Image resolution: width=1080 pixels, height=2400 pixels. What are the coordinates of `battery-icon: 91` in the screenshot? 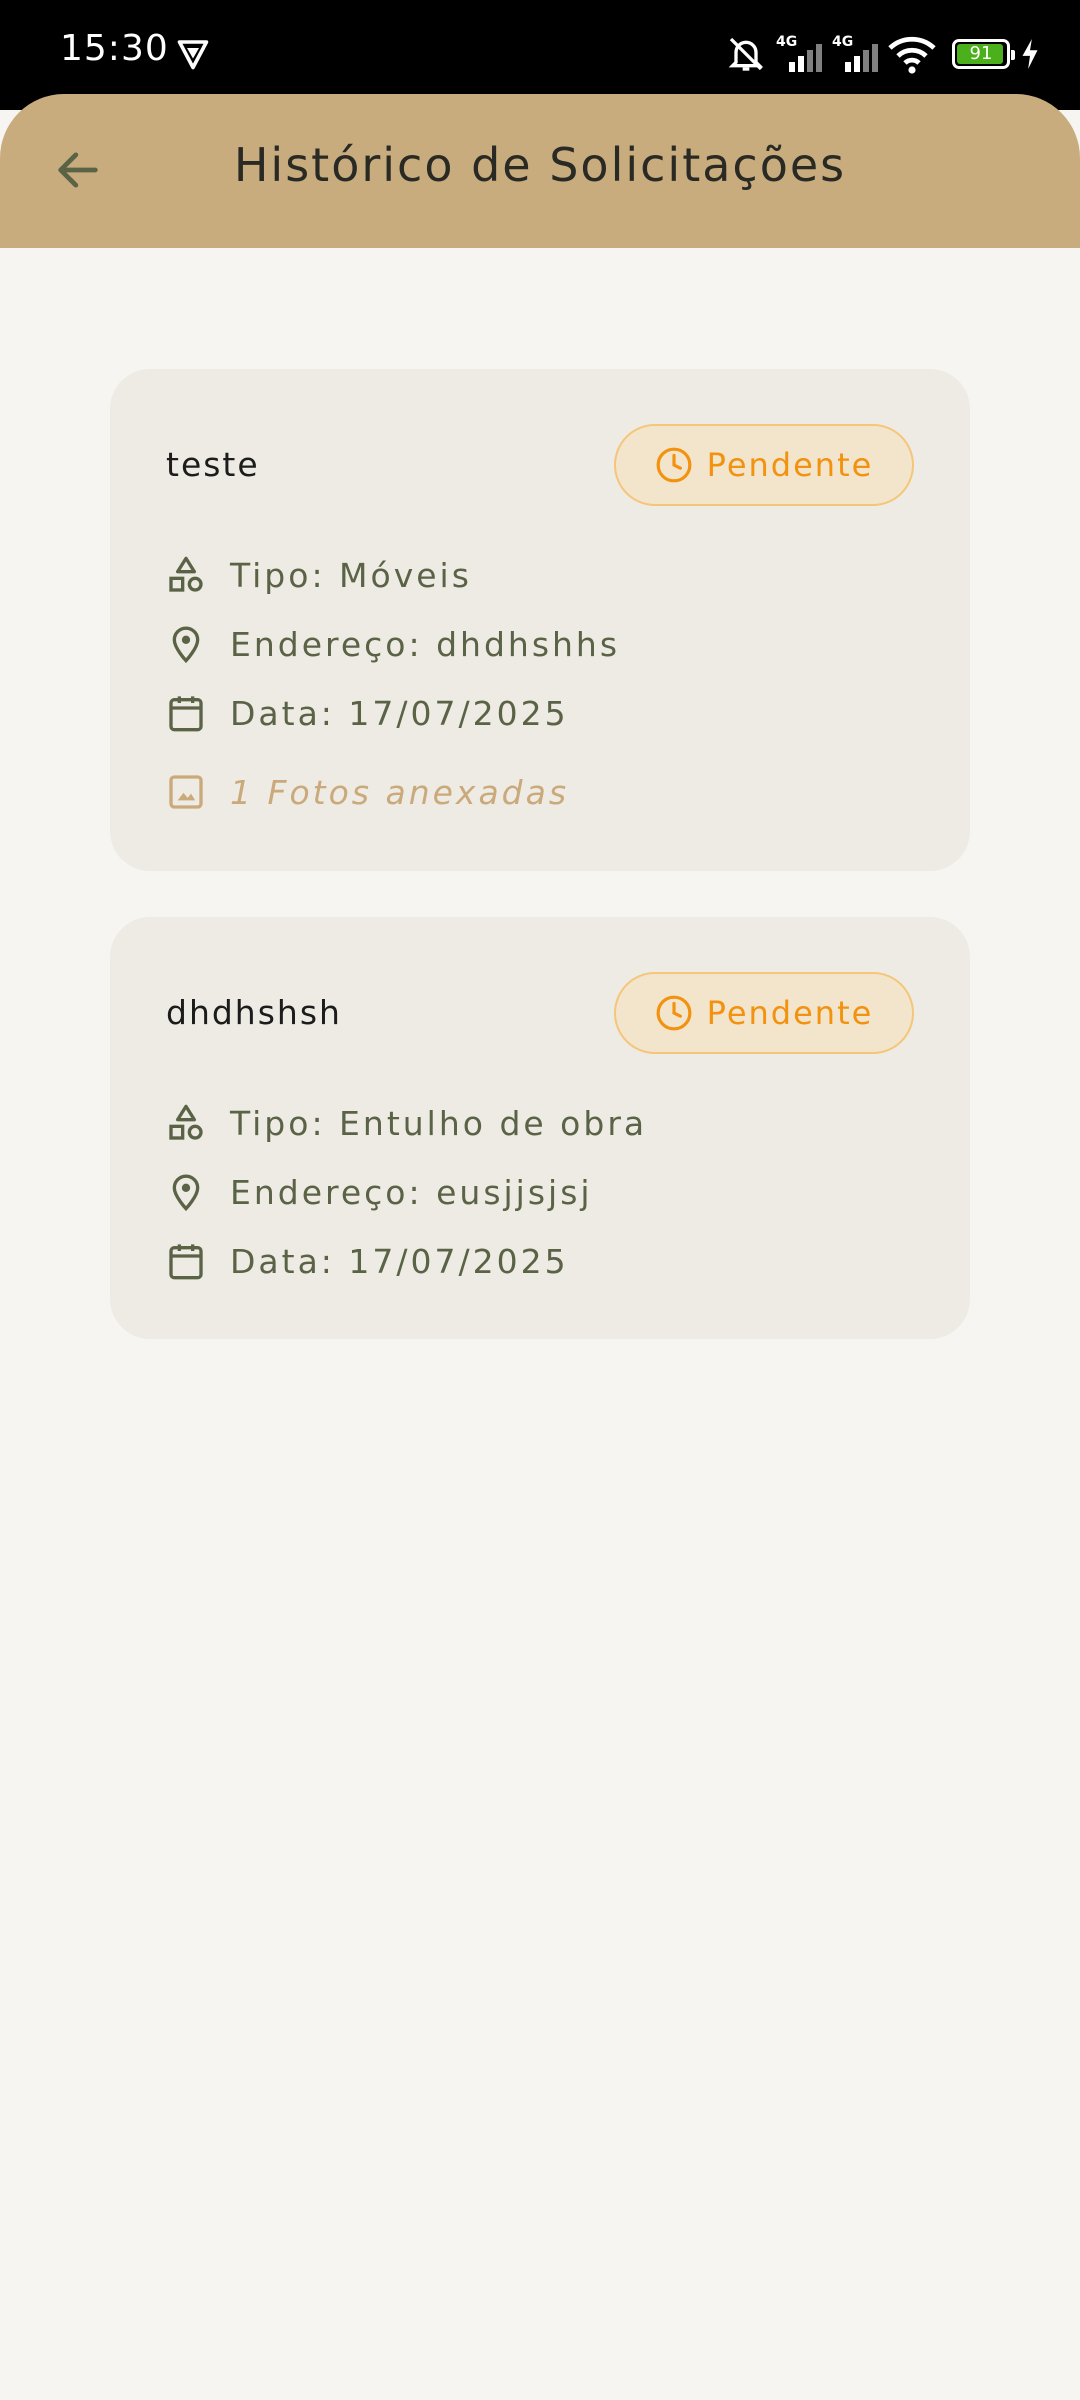 It's located at (983, 54).